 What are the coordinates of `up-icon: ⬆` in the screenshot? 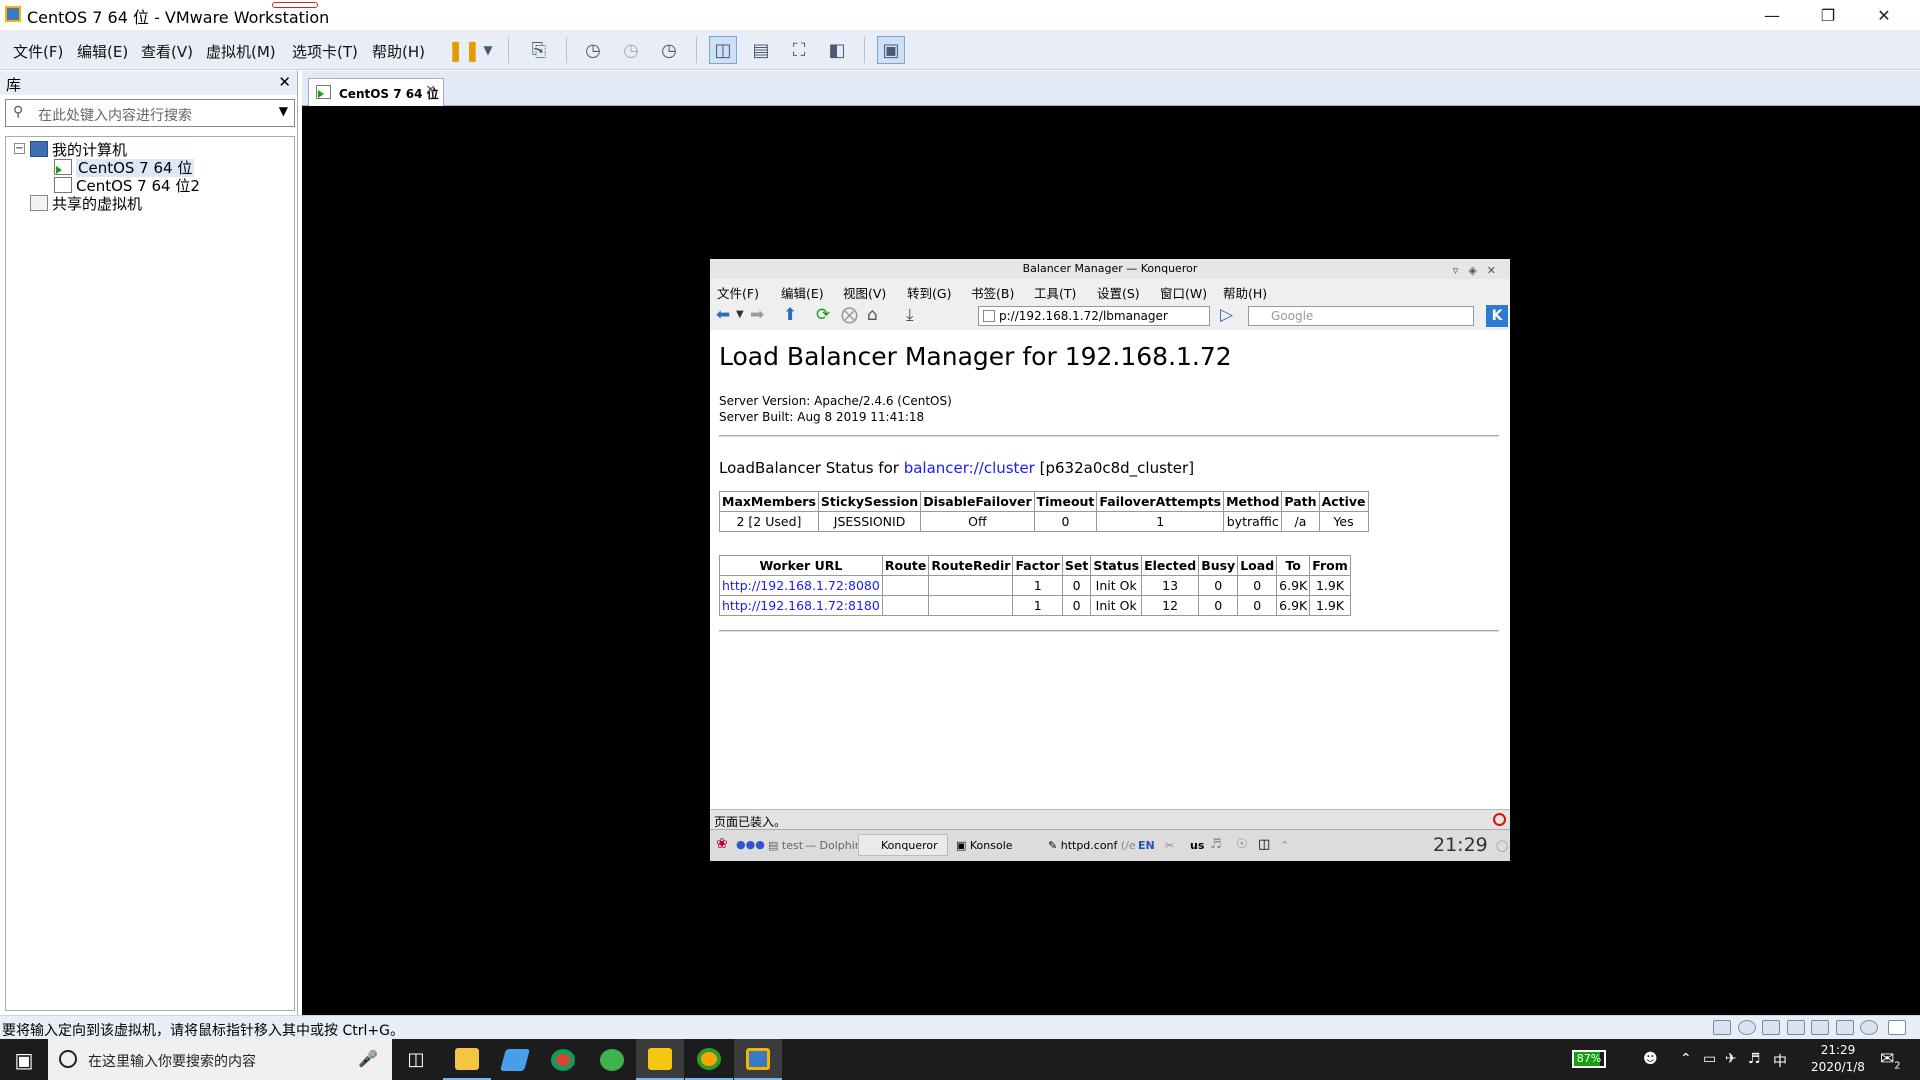 It's located at (790, 315).